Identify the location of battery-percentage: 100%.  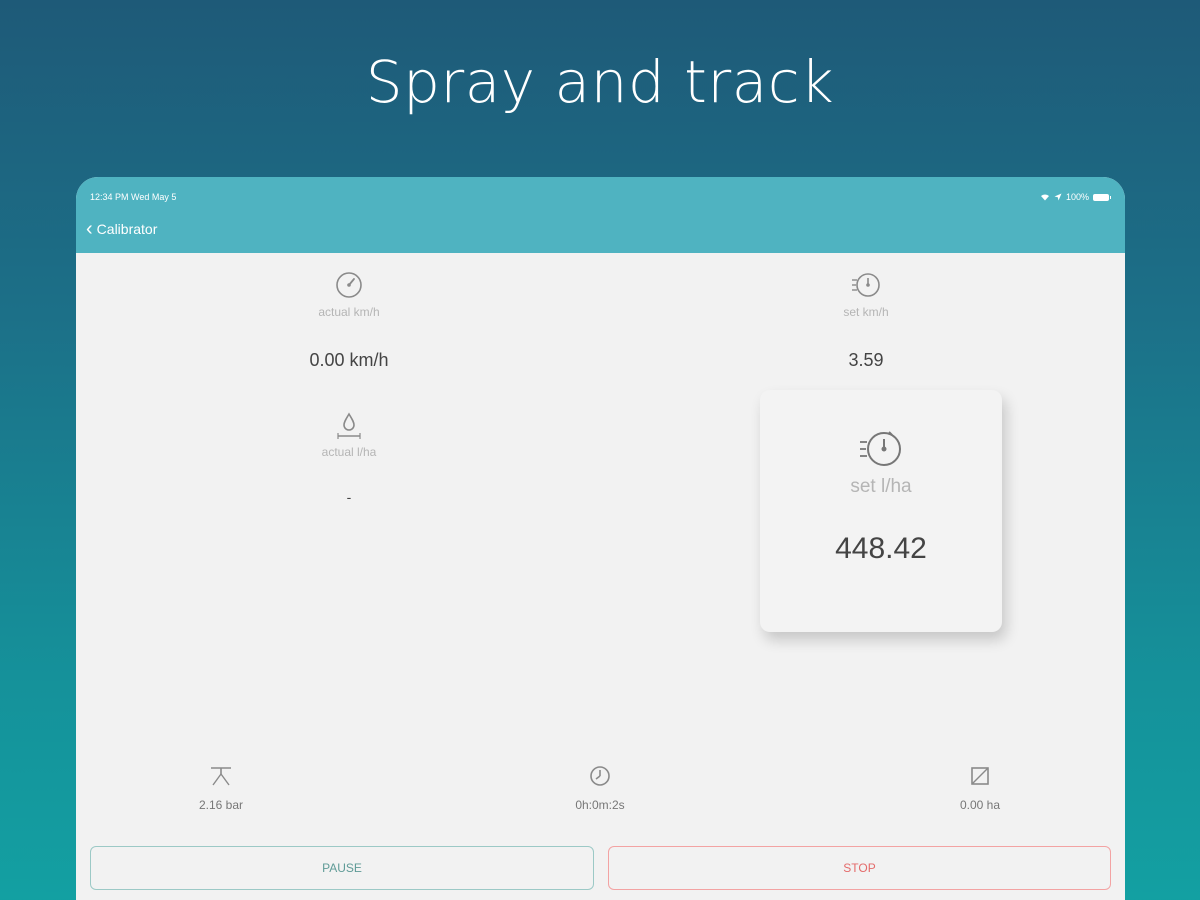
(1077, 197).